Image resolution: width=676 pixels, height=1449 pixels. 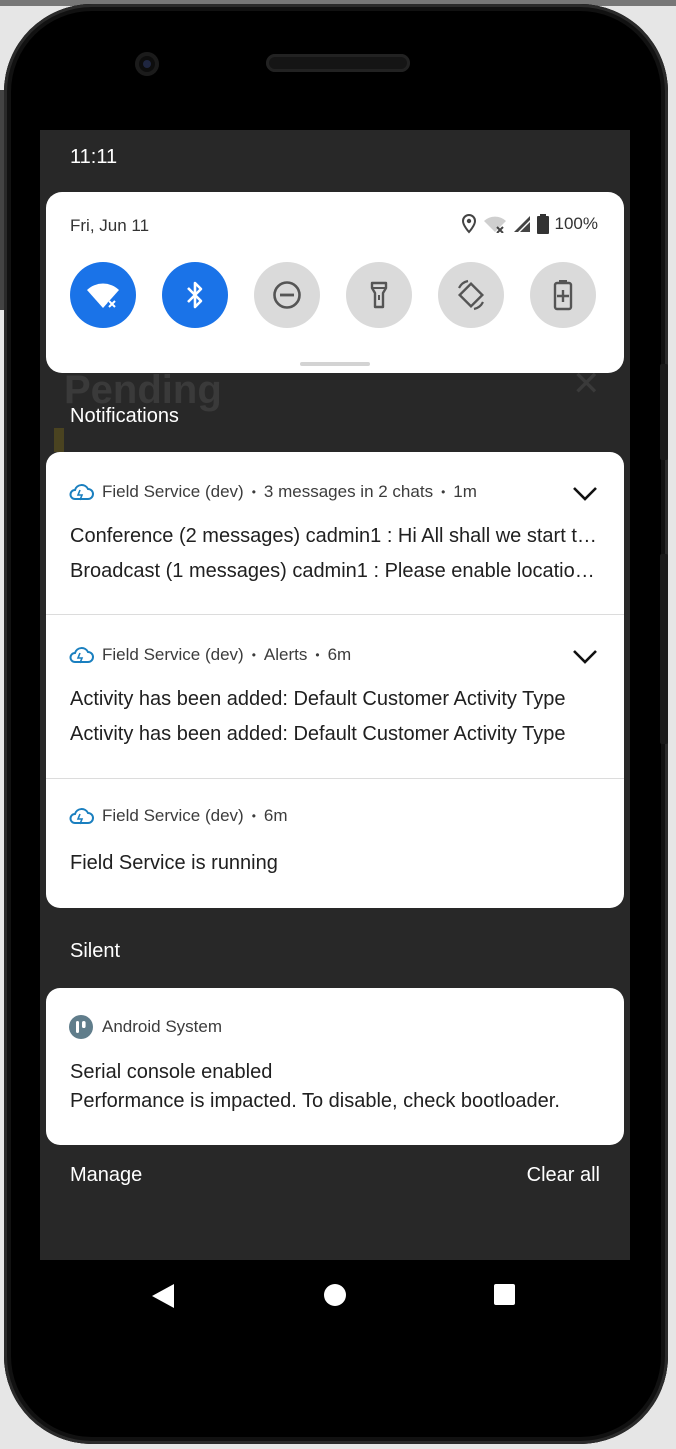 I want to click on battery-saver-icon, so click(x=563, y=295).